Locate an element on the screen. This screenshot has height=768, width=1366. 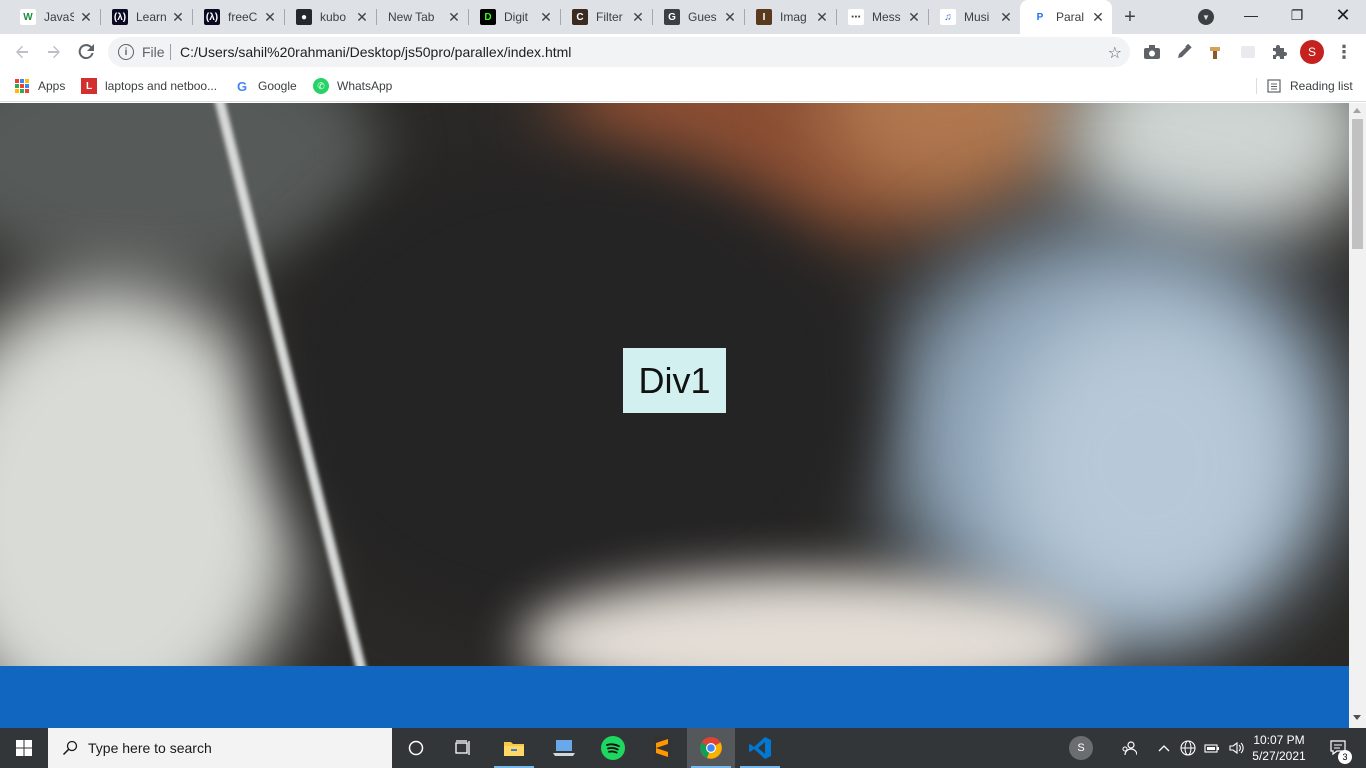
volume-icon is located at coordinates (1236, 748).